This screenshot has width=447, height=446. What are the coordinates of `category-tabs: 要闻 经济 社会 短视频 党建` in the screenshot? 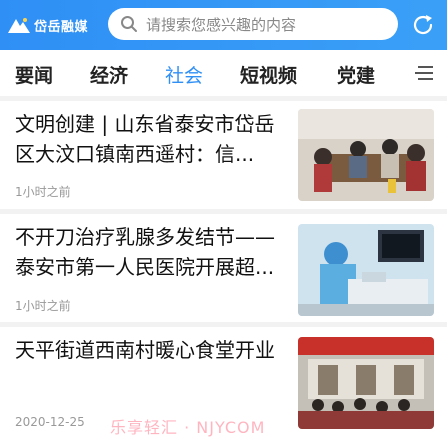 It's located at (223, 73).